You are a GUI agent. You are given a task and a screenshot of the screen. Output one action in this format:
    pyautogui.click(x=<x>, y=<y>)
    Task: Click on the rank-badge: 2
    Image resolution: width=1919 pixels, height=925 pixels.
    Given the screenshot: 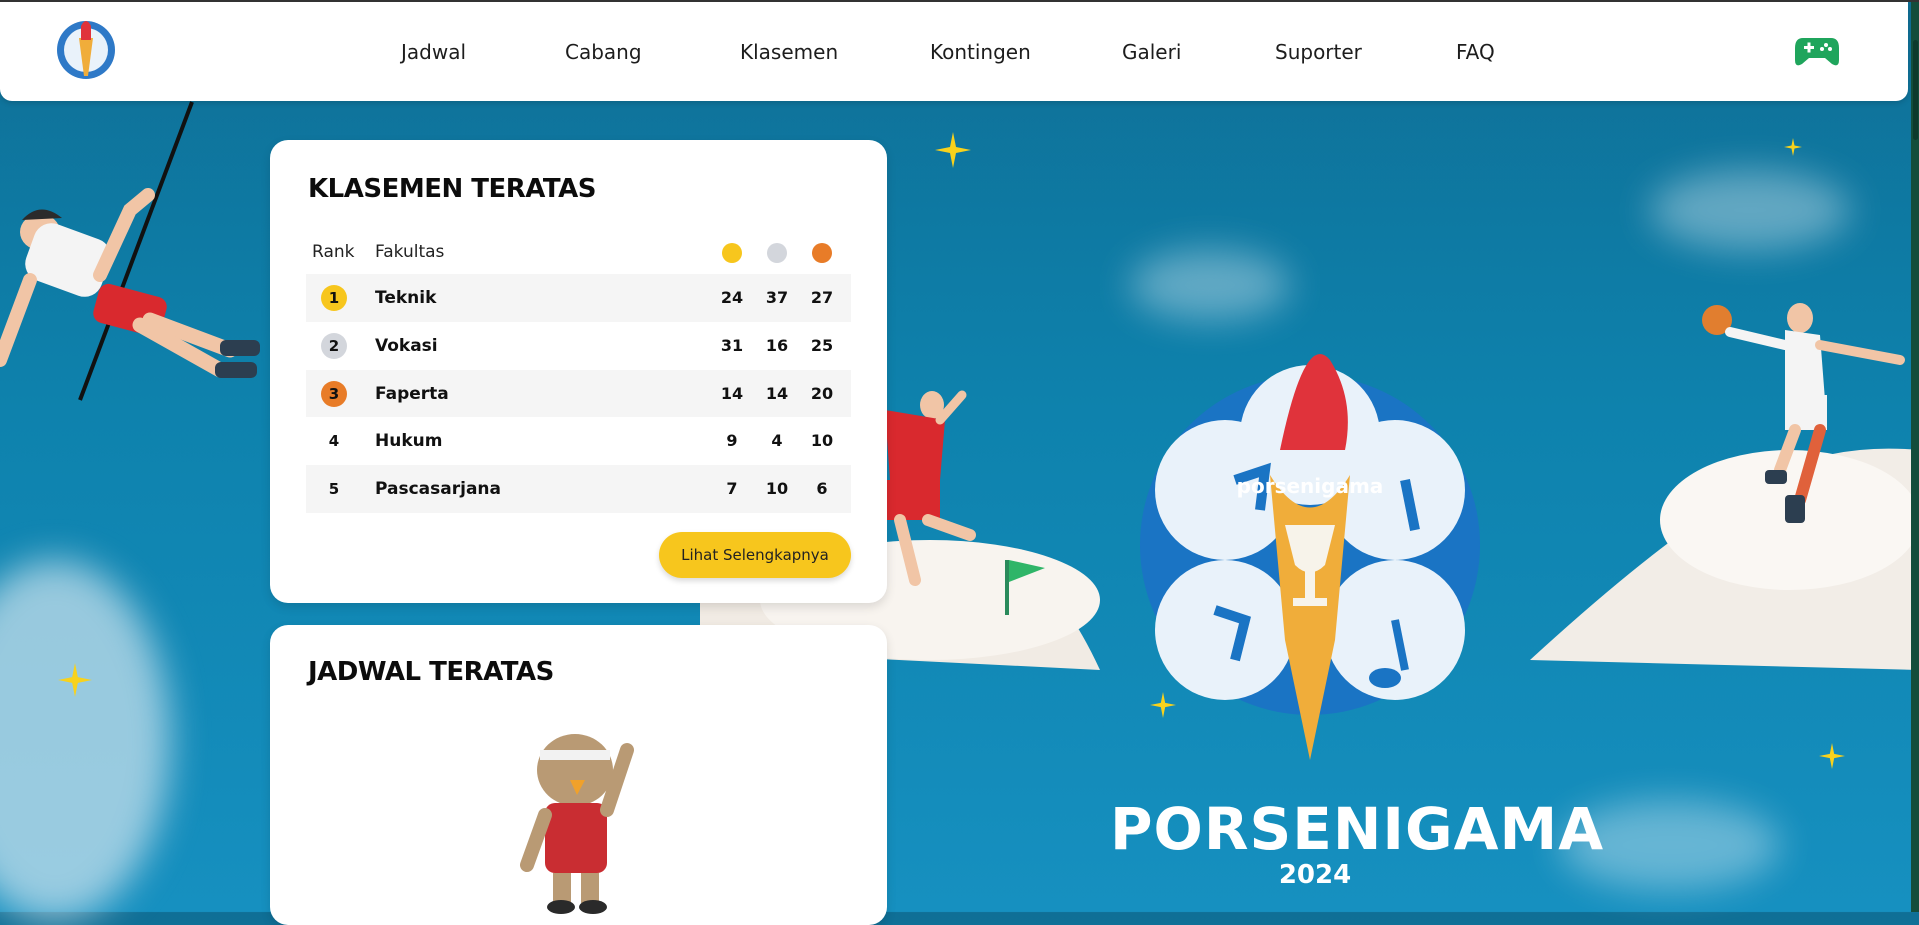 What is the action you would take?
    pyautogui.click(x=334, y=345)
    